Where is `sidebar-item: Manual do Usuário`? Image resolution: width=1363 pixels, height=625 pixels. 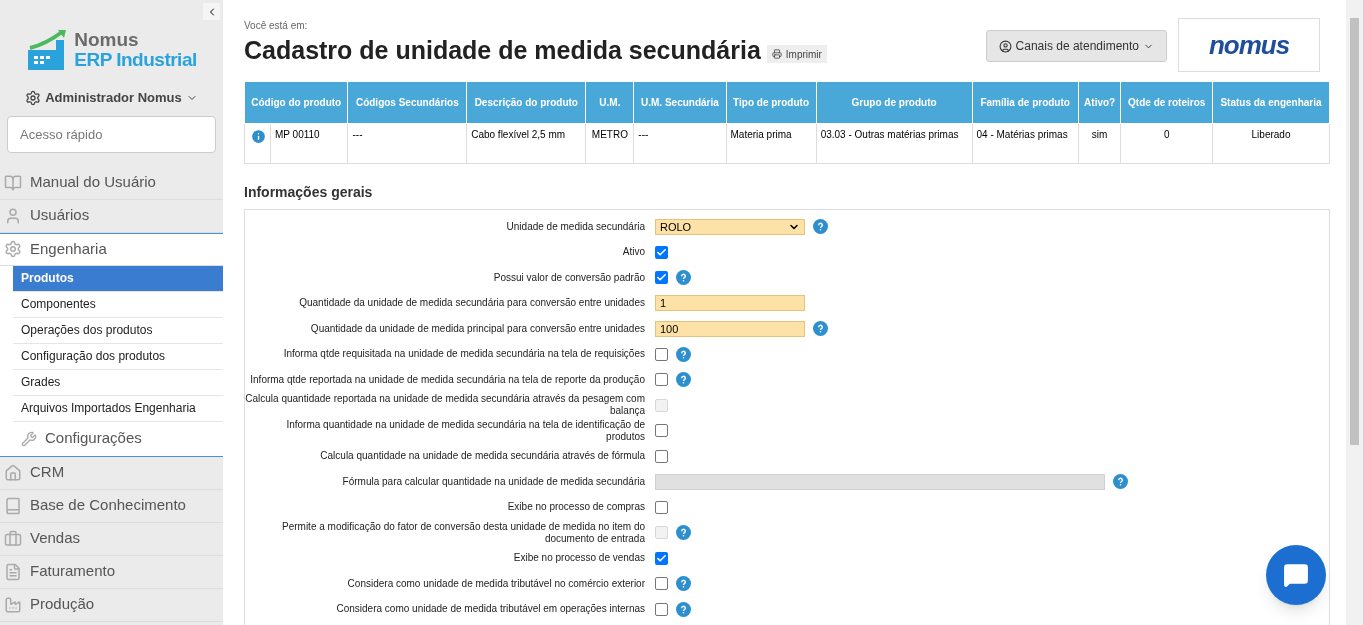 sidebar-item: Manual do Usuário is located at coordinates (111, 183).